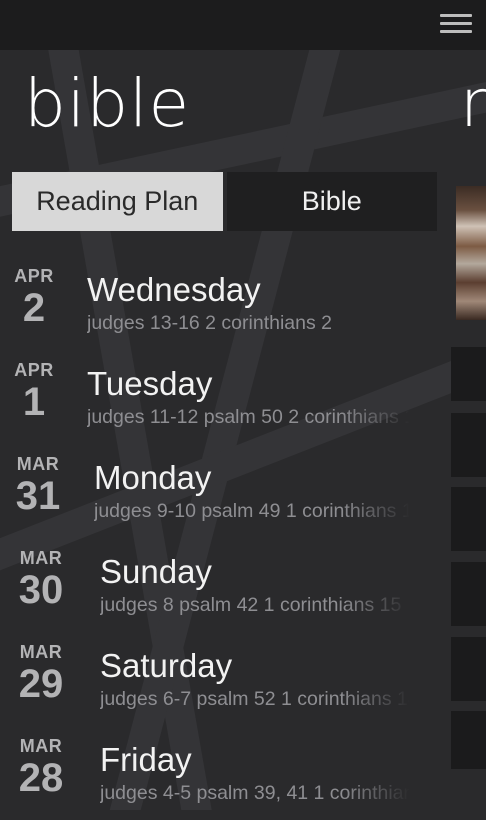  What do you see at coordinates (41, 778) in the screenshot?
I see `day-number: 28` at bounding box center [41, 778].